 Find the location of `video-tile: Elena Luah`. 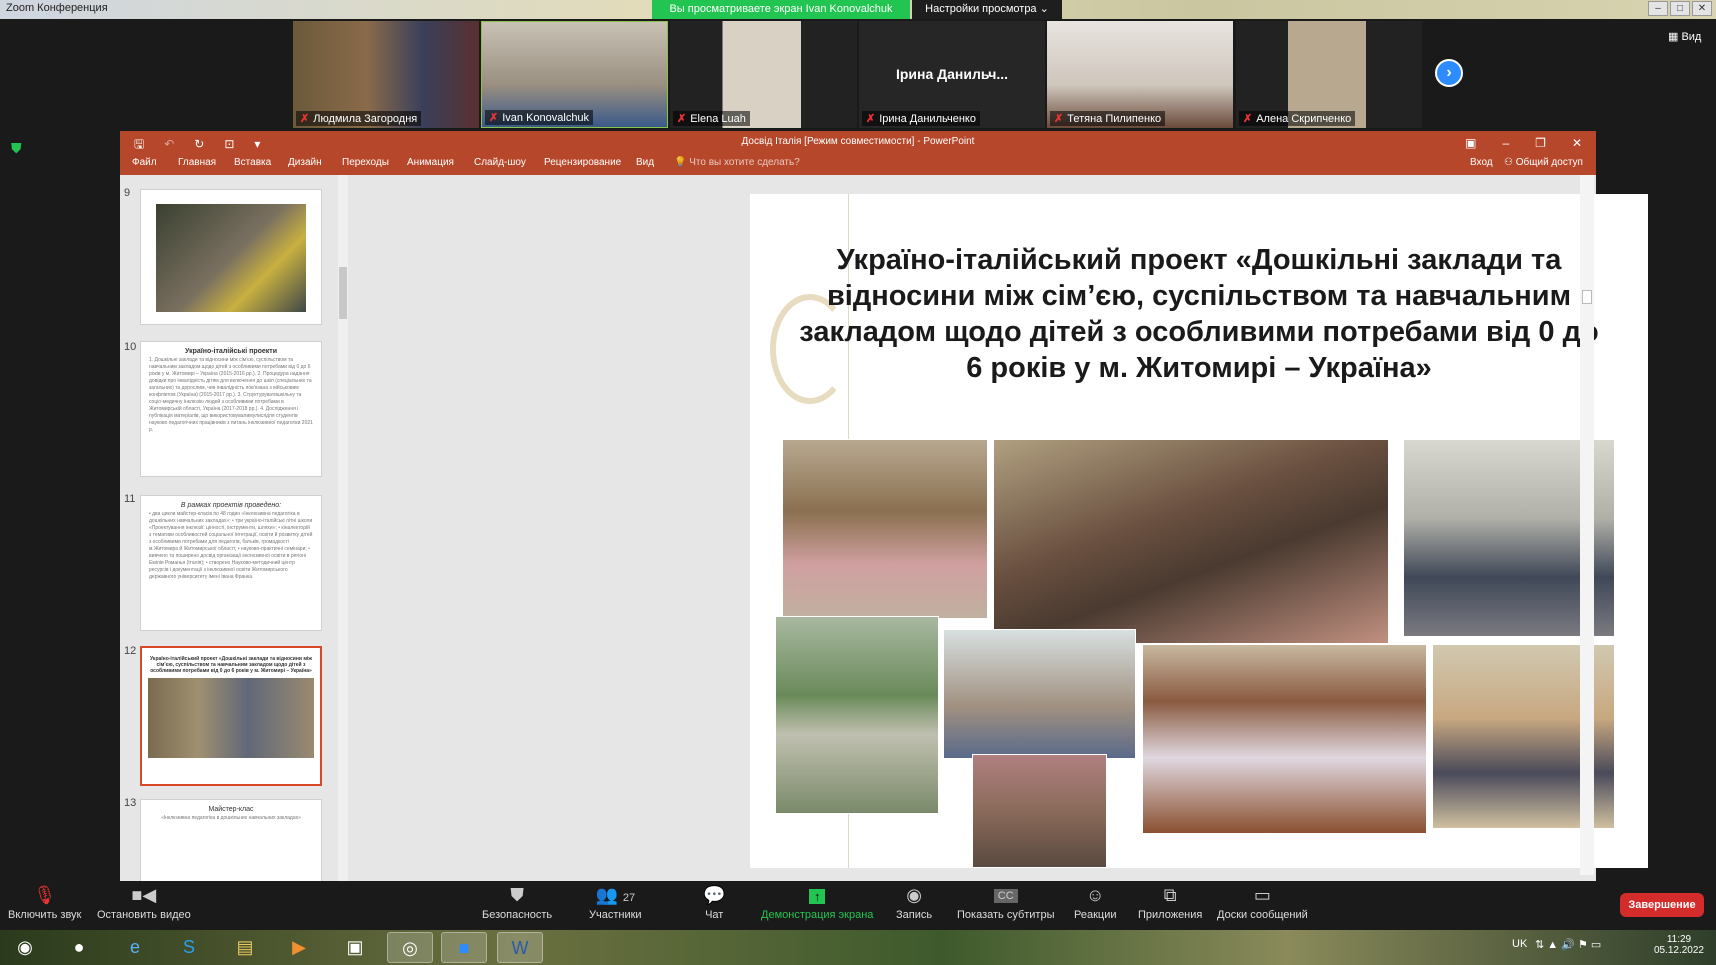

video-tile: Elena Luah is located at coordinates (763, 74).